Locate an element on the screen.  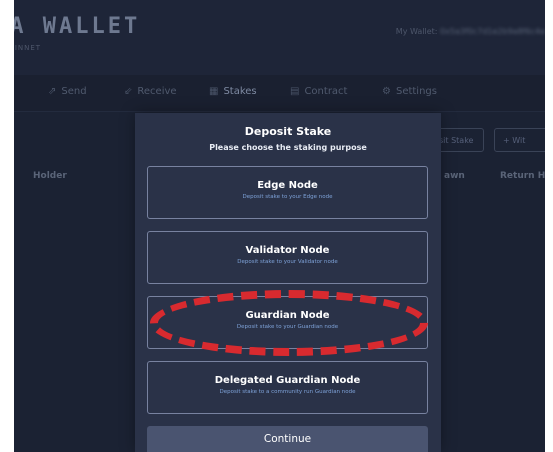
stakes-icon: ▦ is located at coordinates (214, 91).